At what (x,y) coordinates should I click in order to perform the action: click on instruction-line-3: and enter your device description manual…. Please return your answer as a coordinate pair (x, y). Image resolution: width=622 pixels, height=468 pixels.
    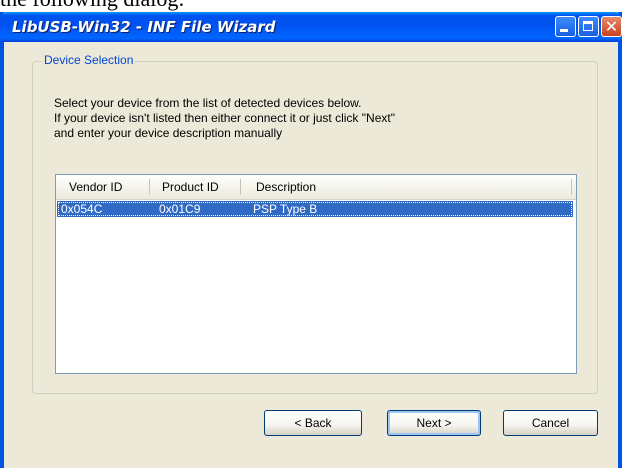
    Looking at the image, I should click on (168, 133).